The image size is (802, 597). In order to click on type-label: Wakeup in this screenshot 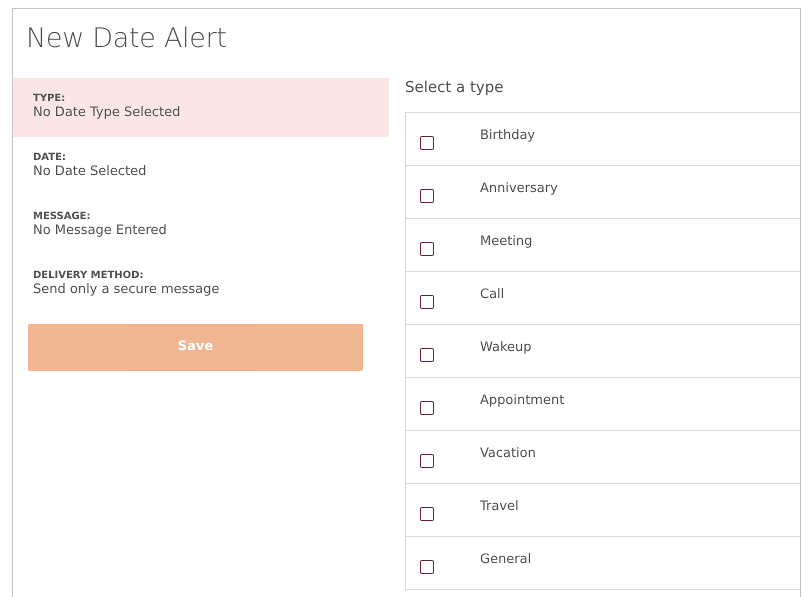, I will do `click(506, 348)`.